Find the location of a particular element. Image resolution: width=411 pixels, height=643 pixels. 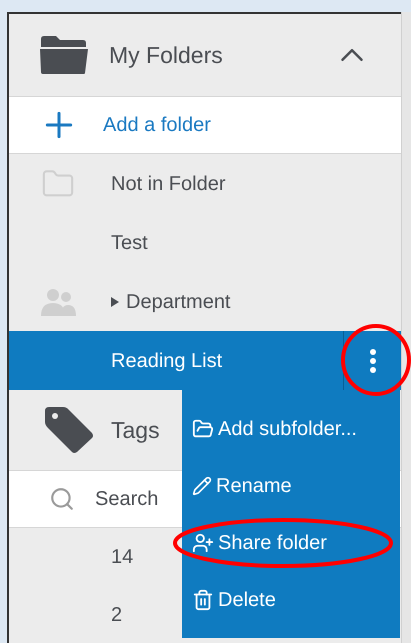

section-title: My Folders is located at coordinates (166, 55).